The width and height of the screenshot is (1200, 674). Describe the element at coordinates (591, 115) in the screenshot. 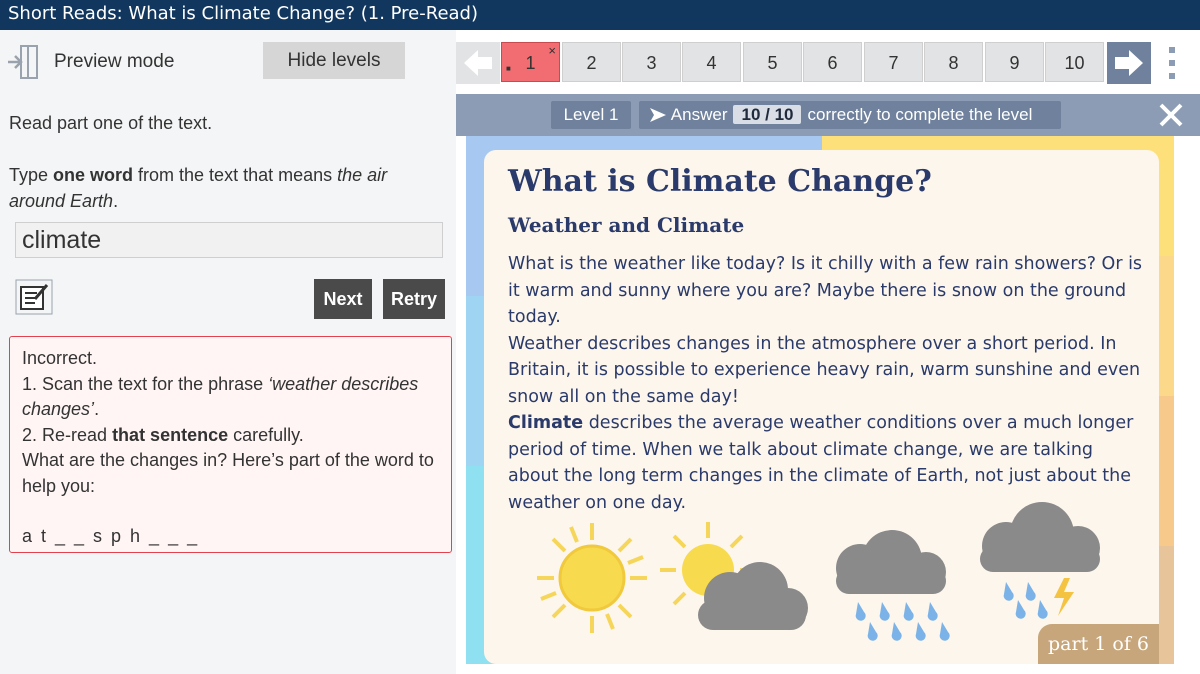

I see `level-label: Level 1` at that location.